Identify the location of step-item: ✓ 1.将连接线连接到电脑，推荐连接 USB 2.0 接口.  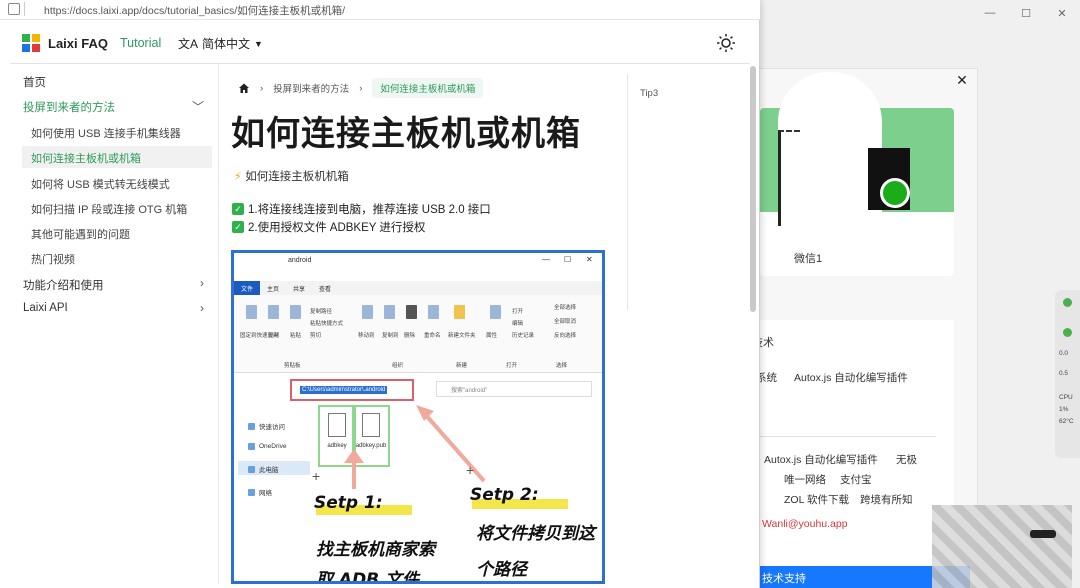
(361, 209).